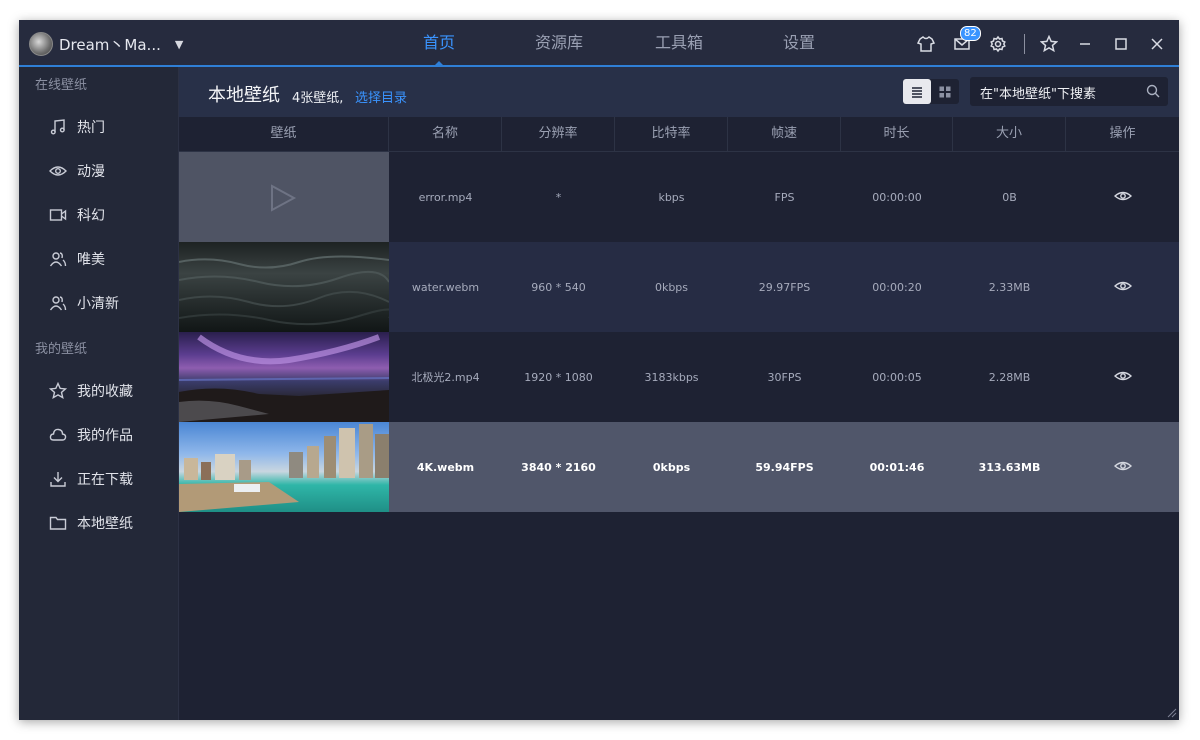 The height and width of the screenshot is (740, 1200). I want to click on cell-fps: 30FPS, so click(784, 377).